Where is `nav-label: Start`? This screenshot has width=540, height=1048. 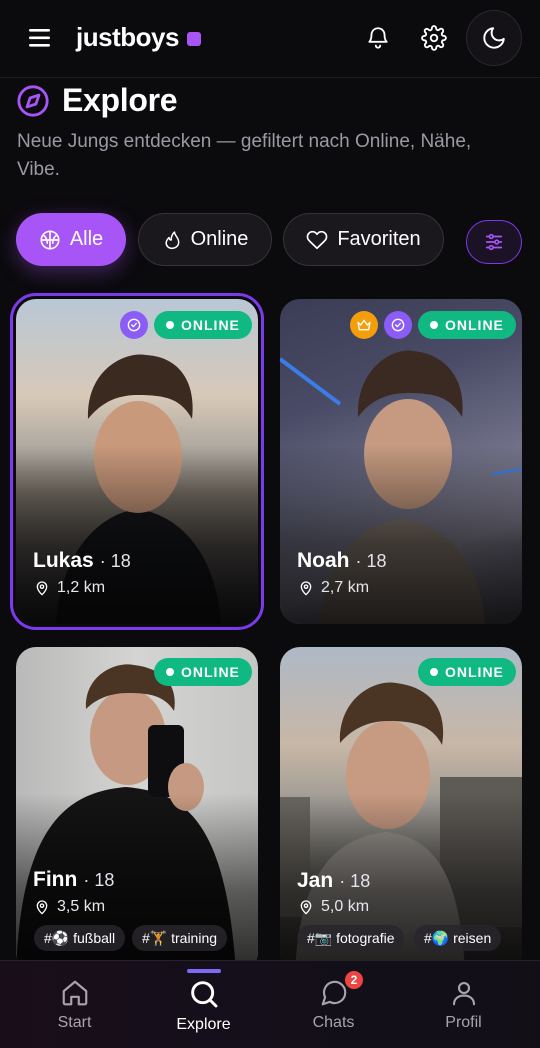 nav-label: Start is located at coordinates (74, 1022).